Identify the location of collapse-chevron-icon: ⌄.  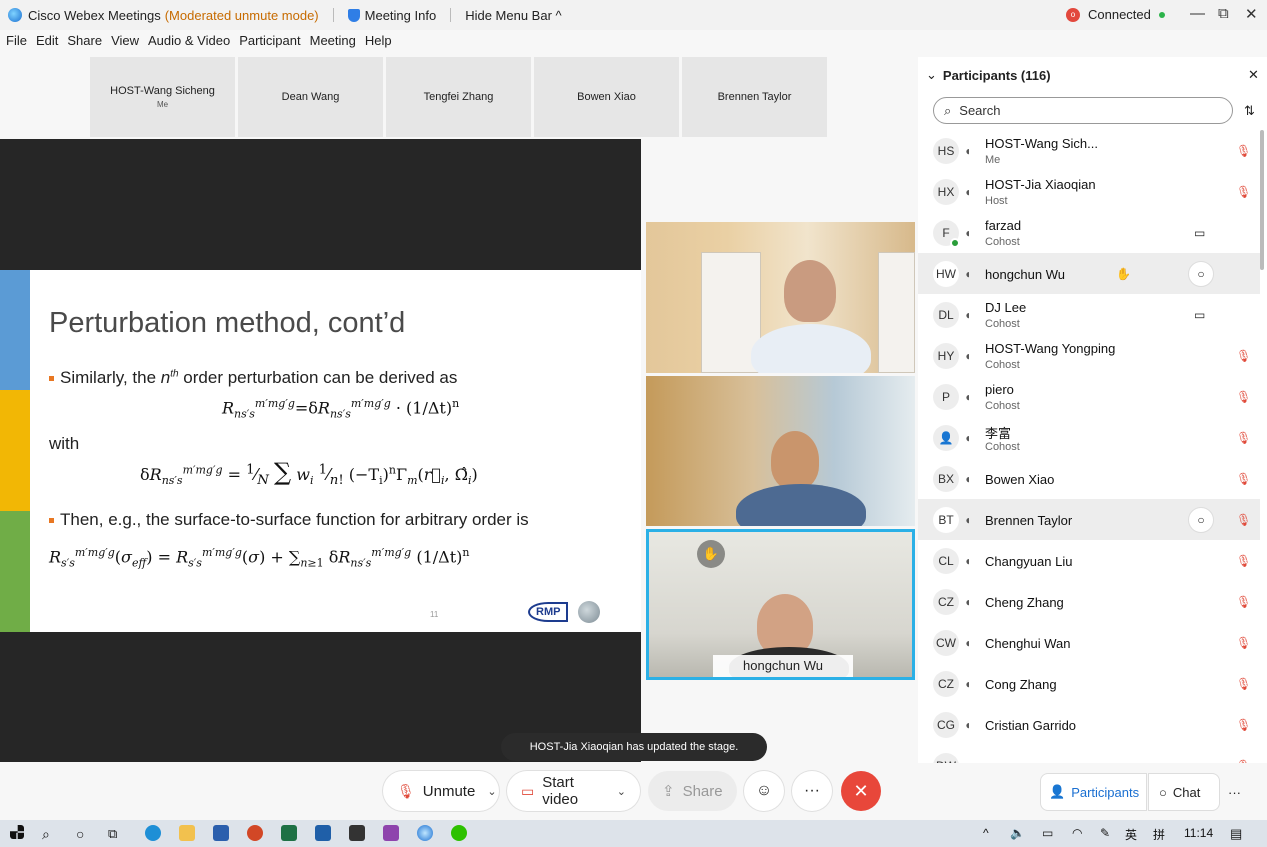
(931, 75).